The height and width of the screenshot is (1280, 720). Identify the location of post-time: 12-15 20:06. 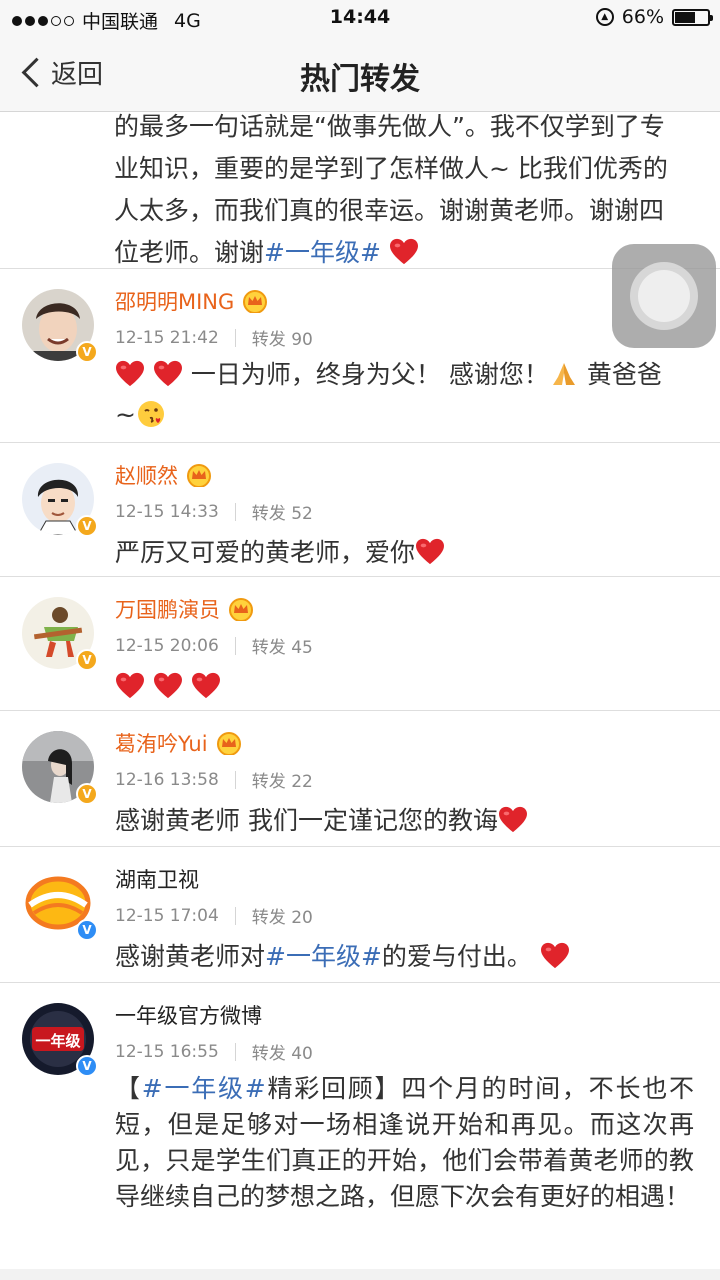
(167, 645).